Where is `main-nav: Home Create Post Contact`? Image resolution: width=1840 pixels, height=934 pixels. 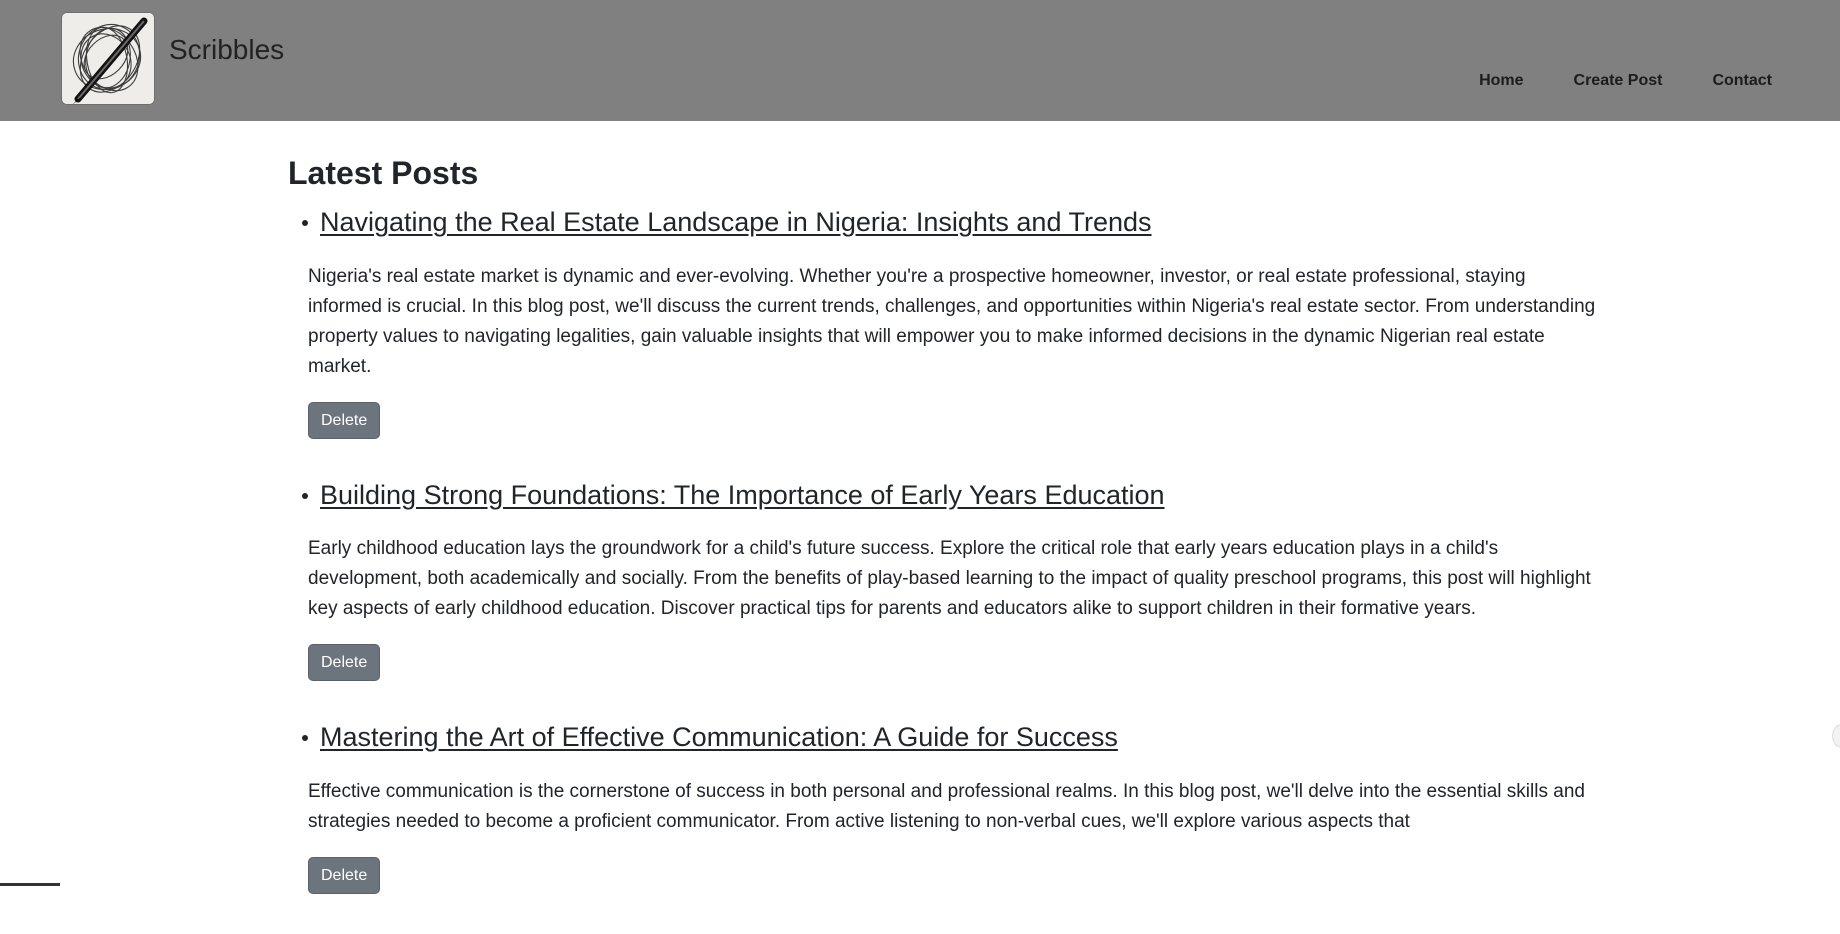
main-nav: Home Create Post Contact is located at coordinates (1600, 81).